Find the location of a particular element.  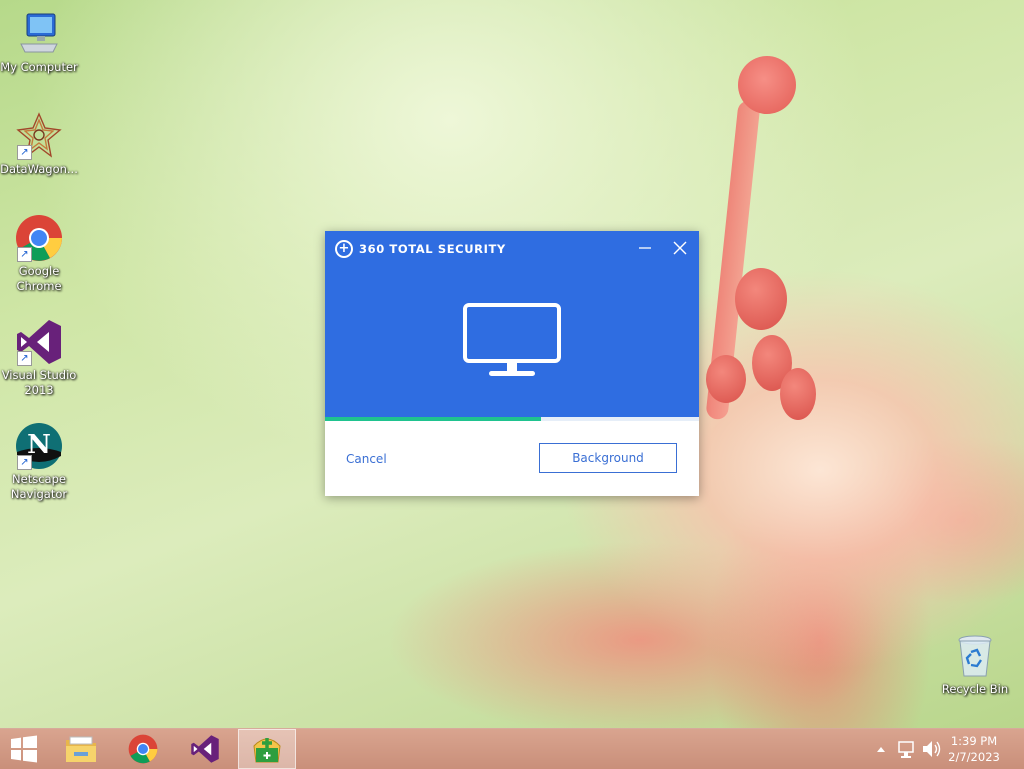

clock-time: 1:39 PM is located at coordinates (974, 741).